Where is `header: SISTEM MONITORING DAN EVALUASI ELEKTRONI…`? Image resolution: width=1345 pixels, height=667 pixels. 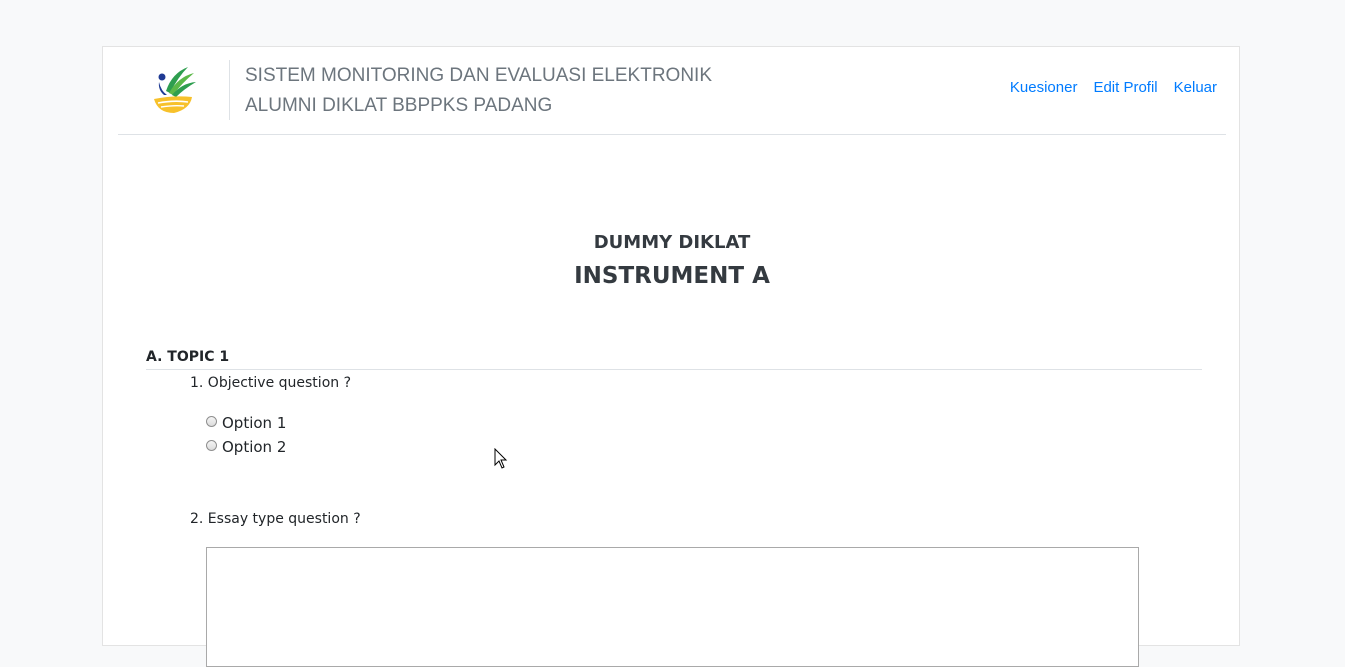
header: SISTEM MONITORING DAN EVALUASI ELEKTRONI… is located at coordinates (672, 91).